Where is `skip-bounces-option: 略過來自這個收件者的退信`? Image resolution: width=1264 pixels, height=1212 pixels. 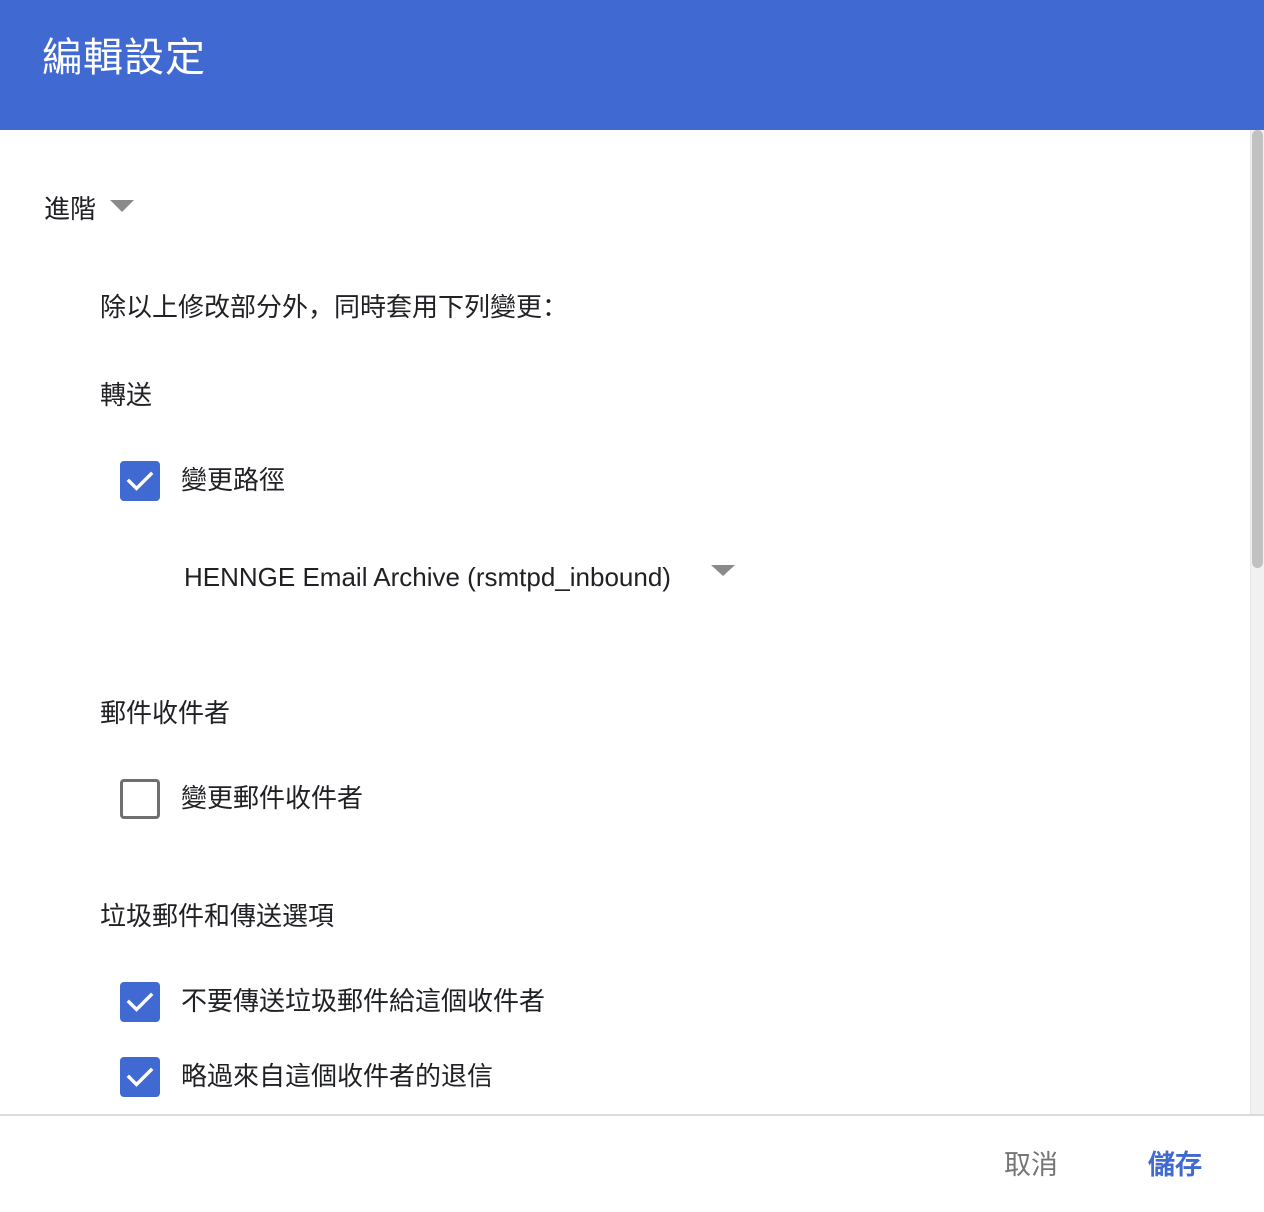
skip-bounces-option: 略過來自這個收件者的退信 is located at coordinates (306, 1077).